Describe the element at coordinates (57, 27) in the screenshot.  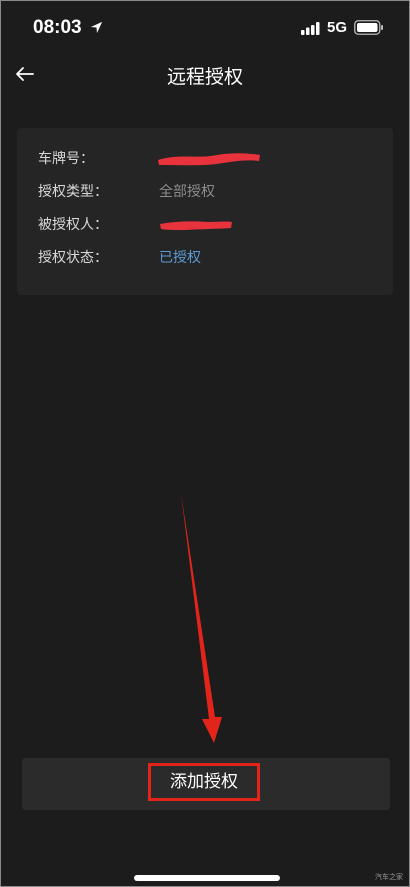
I see `status-time: 08:03` at that location.